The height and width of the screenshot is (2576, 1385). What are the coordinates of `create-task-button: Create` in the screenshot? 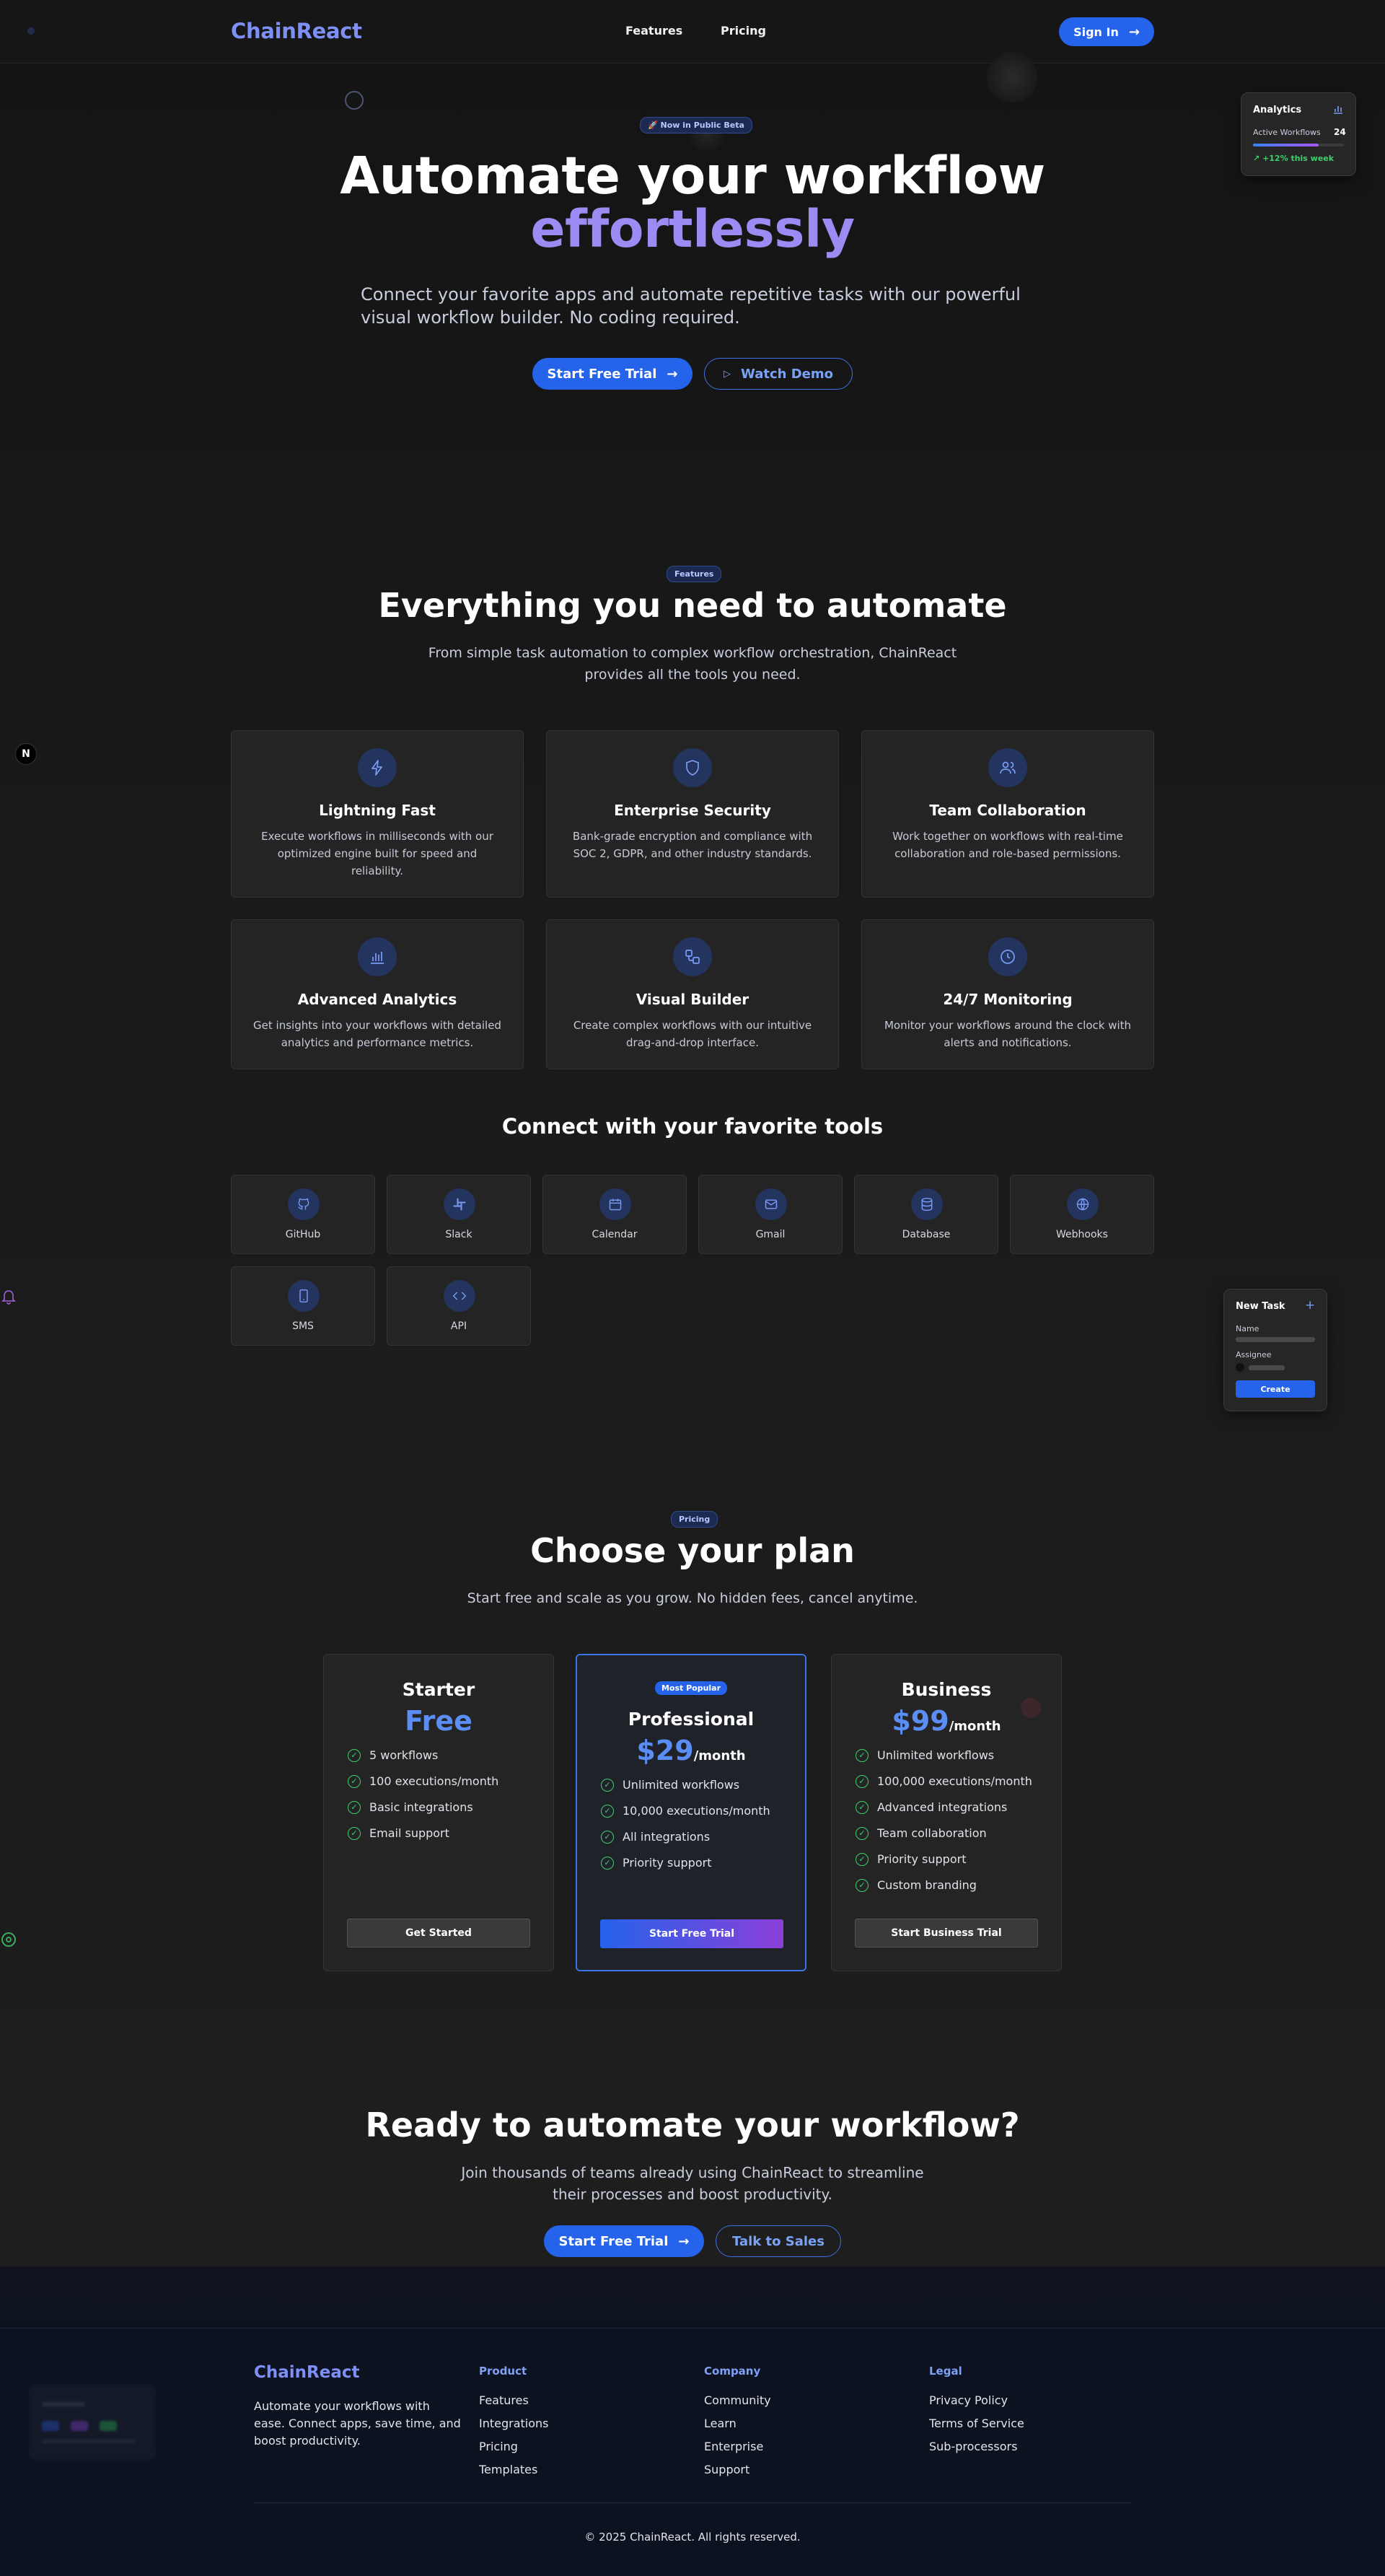 It's located at (1275, 1389).